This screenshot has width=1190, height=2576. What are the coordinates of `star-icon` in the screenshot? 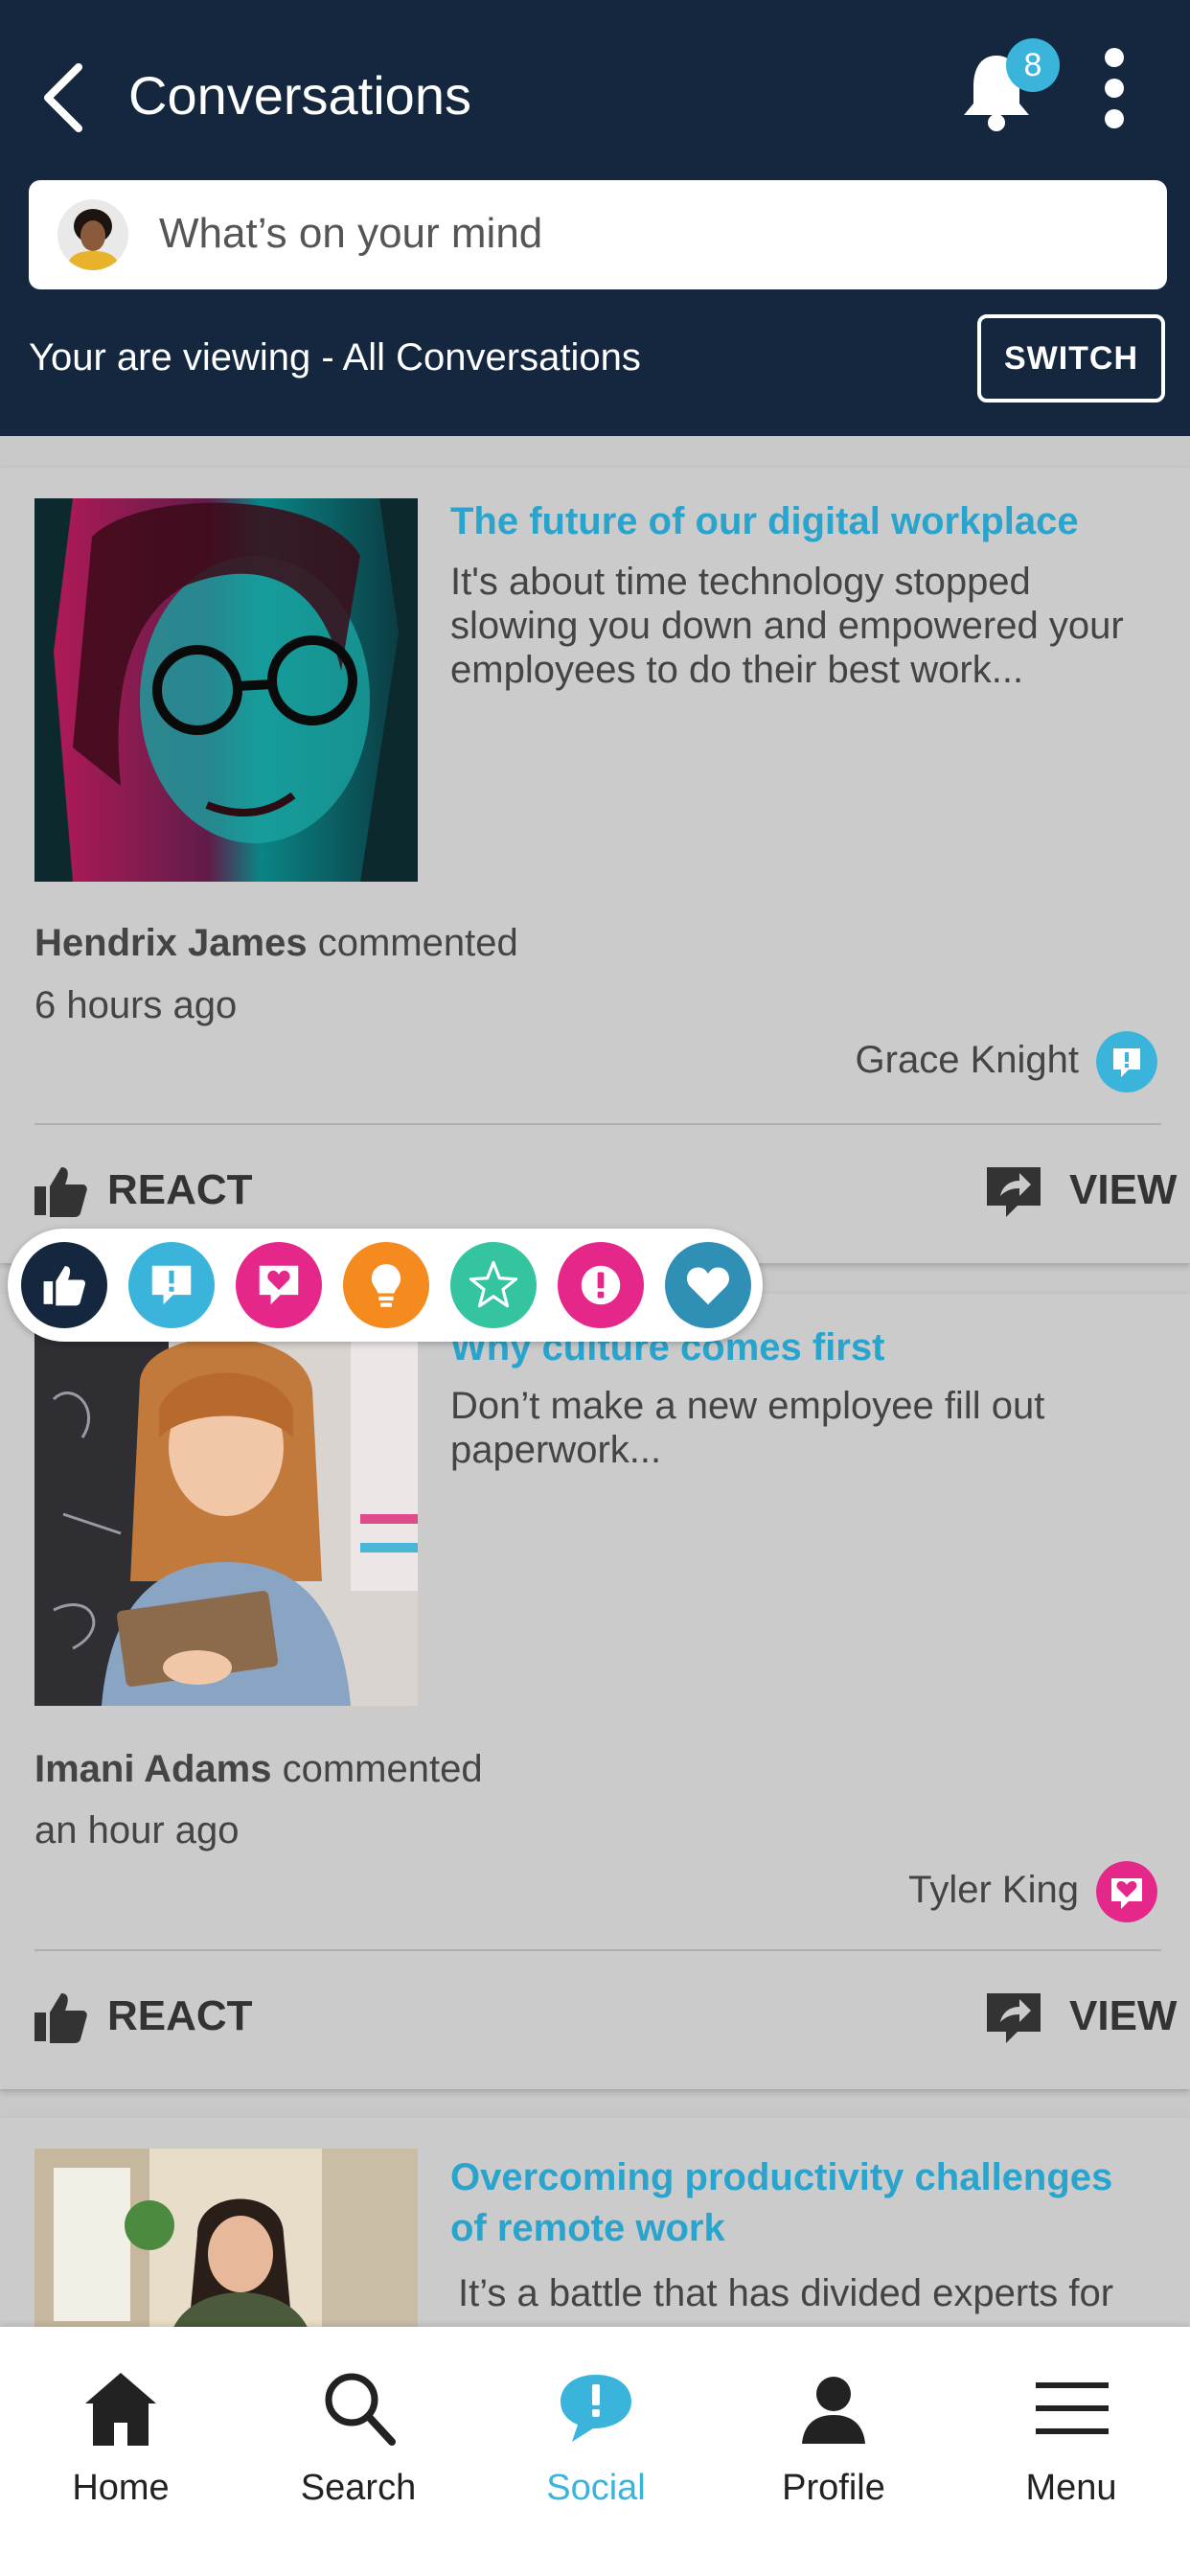 It's located at (494, 1284).